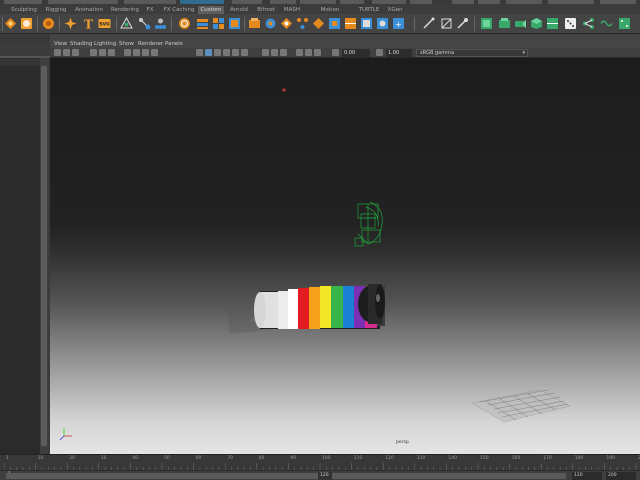 This screenshot has width=640, height=480. I want to click on wave-icon, so click(606, 23).